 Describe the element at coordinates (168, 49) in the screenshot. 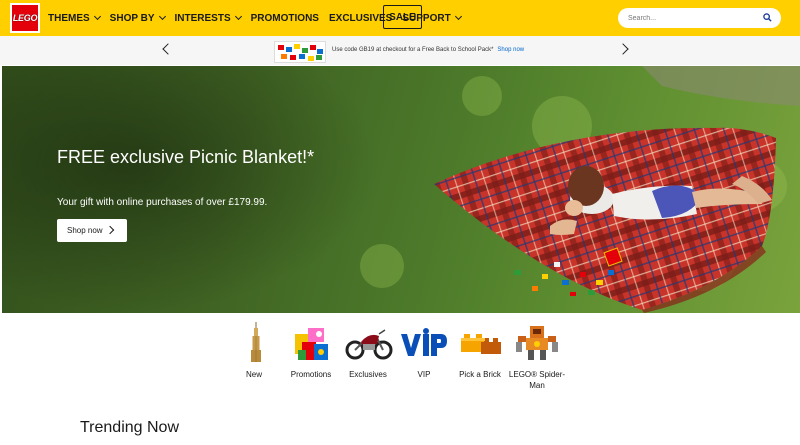

I see `chevron-left-icon` at that location.